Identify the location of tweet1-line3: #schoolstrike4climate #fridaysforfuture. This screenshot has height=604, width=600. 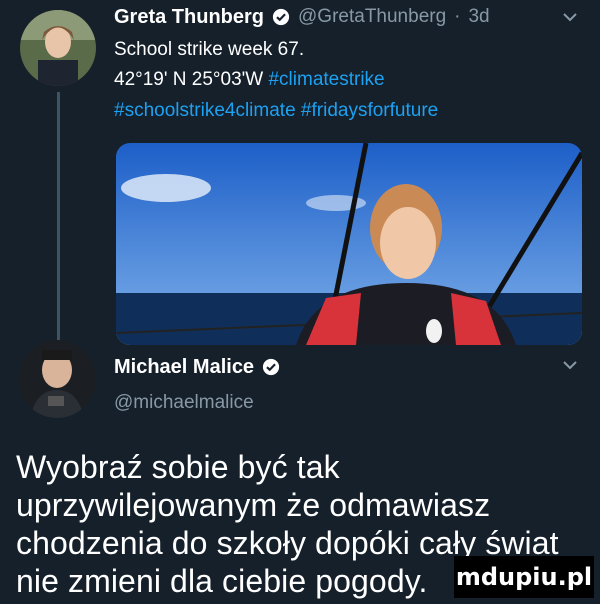
(276, 110).